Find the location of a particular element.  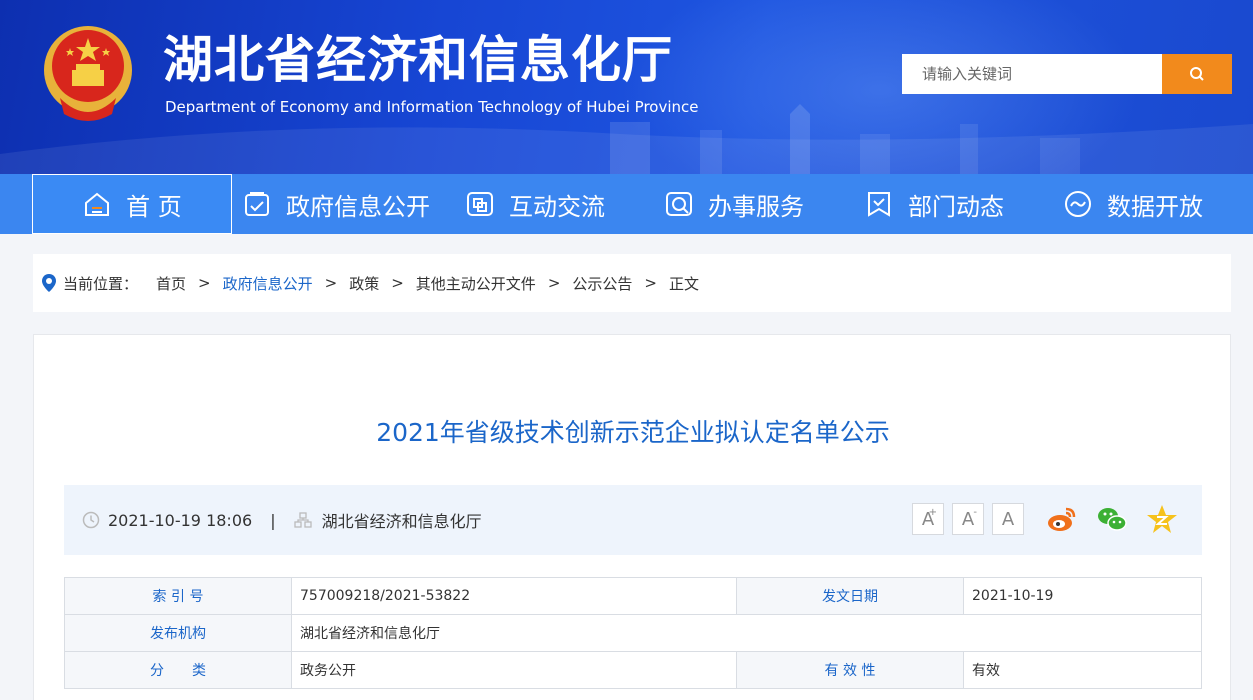

index-number-label: 索 引 号 is located at coordinates (178, 596).